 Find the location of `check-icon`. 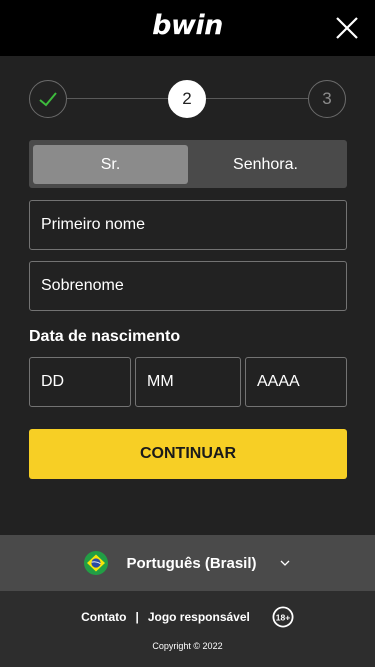

check-icon is located at coordinates (48, 99).